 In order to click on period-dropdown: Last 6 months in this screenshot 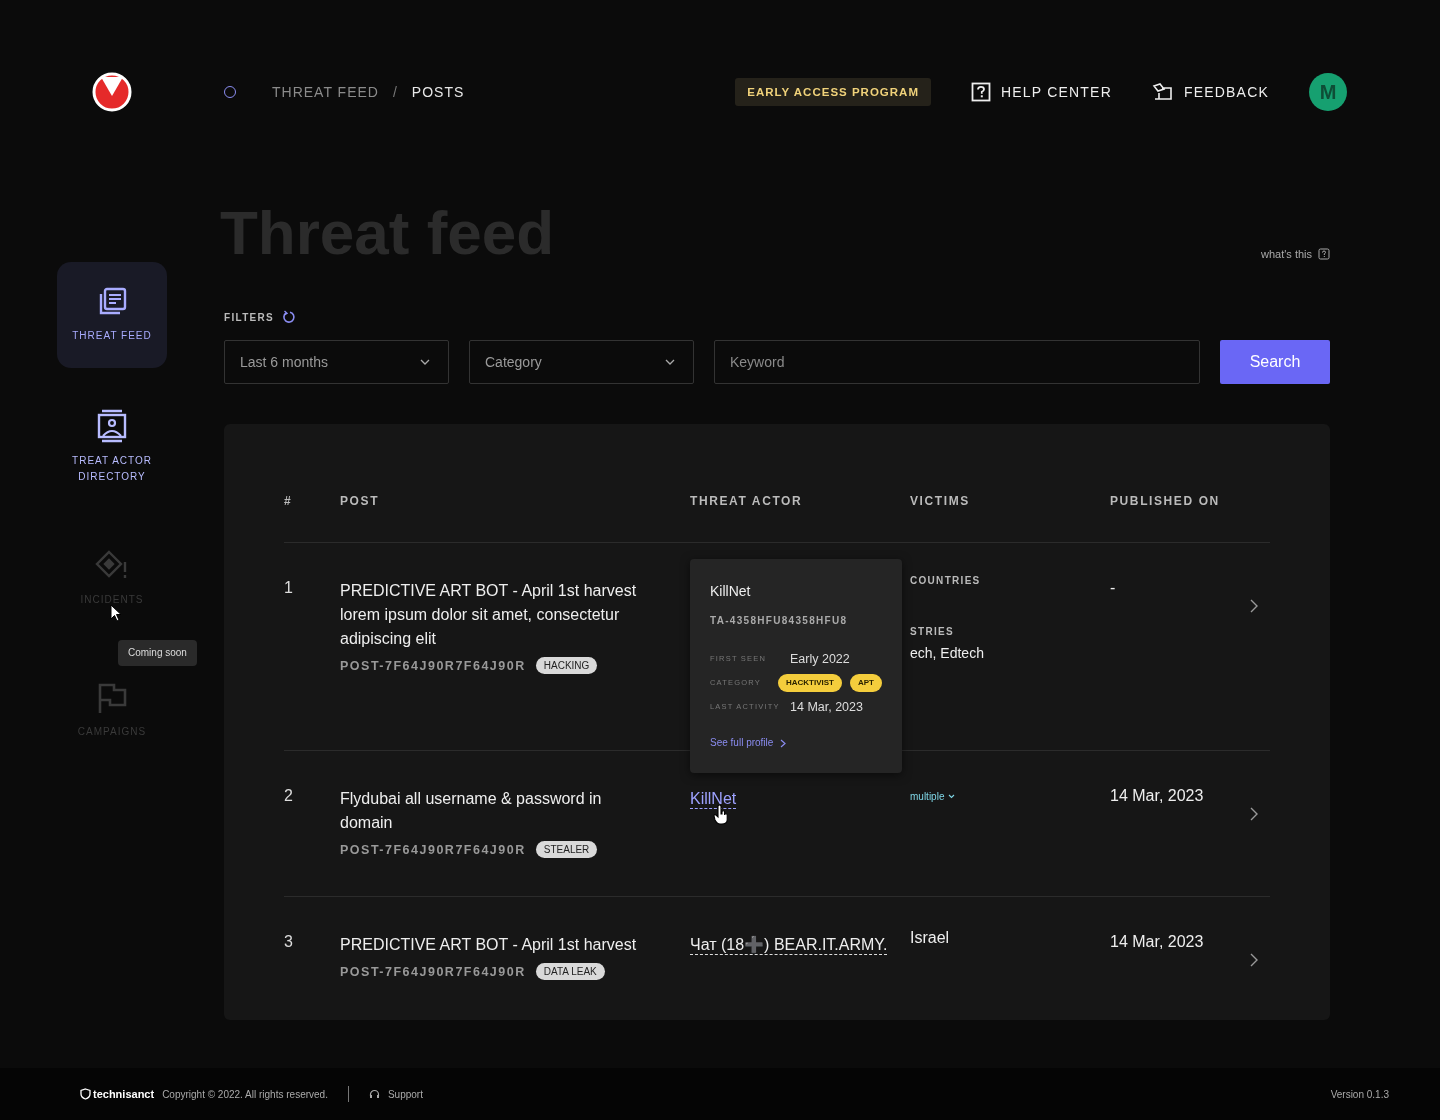, I will do `click(336, 362)`.